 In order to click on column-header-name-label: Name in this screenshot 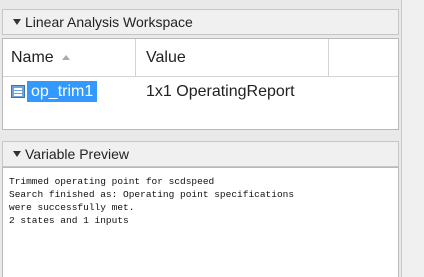, I will do `click(32, 57)`.